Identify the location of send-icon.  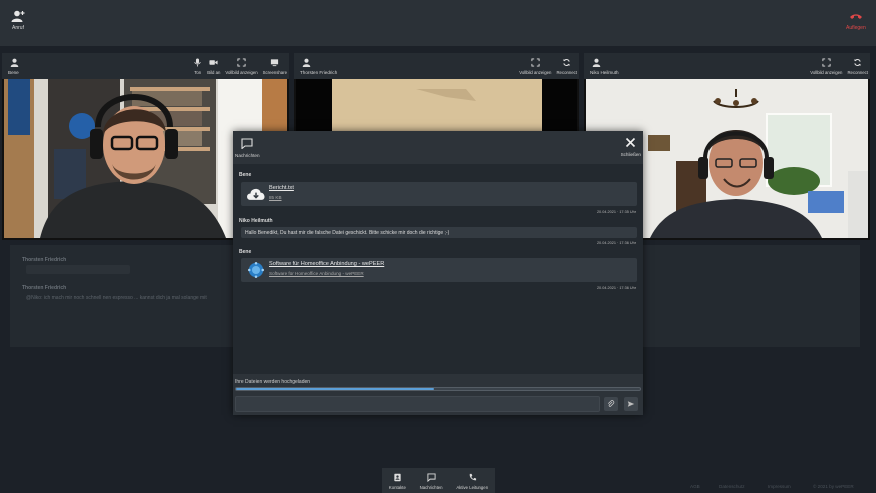
(631, 404).